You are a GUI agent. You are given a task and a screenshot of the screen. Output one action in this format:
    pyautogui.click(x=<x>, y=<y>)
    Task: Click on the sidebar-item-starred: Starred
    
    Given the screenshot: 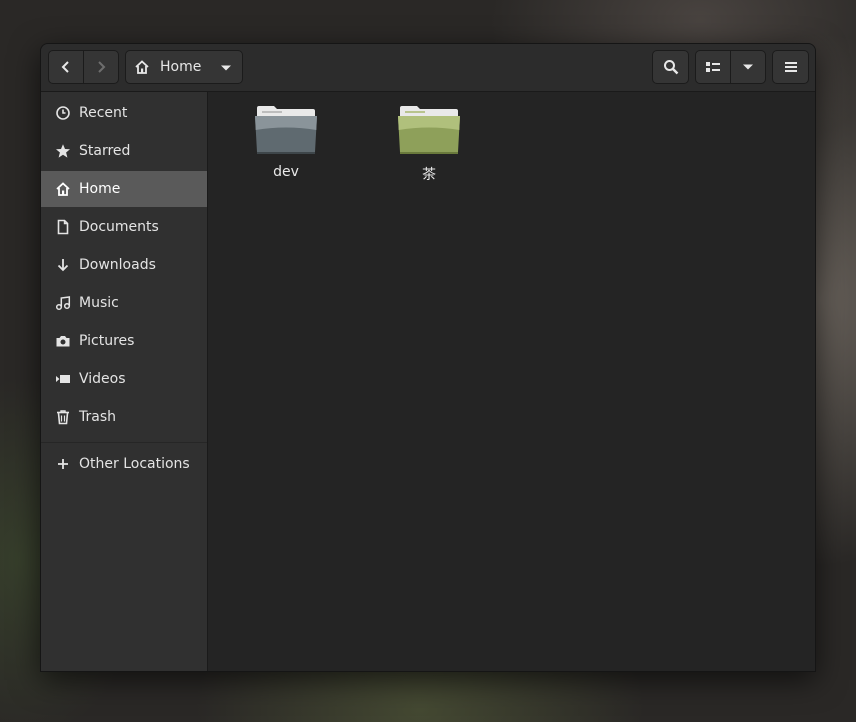 What is the action you would take?
    pyautogui.click(x=124, y=151)
    